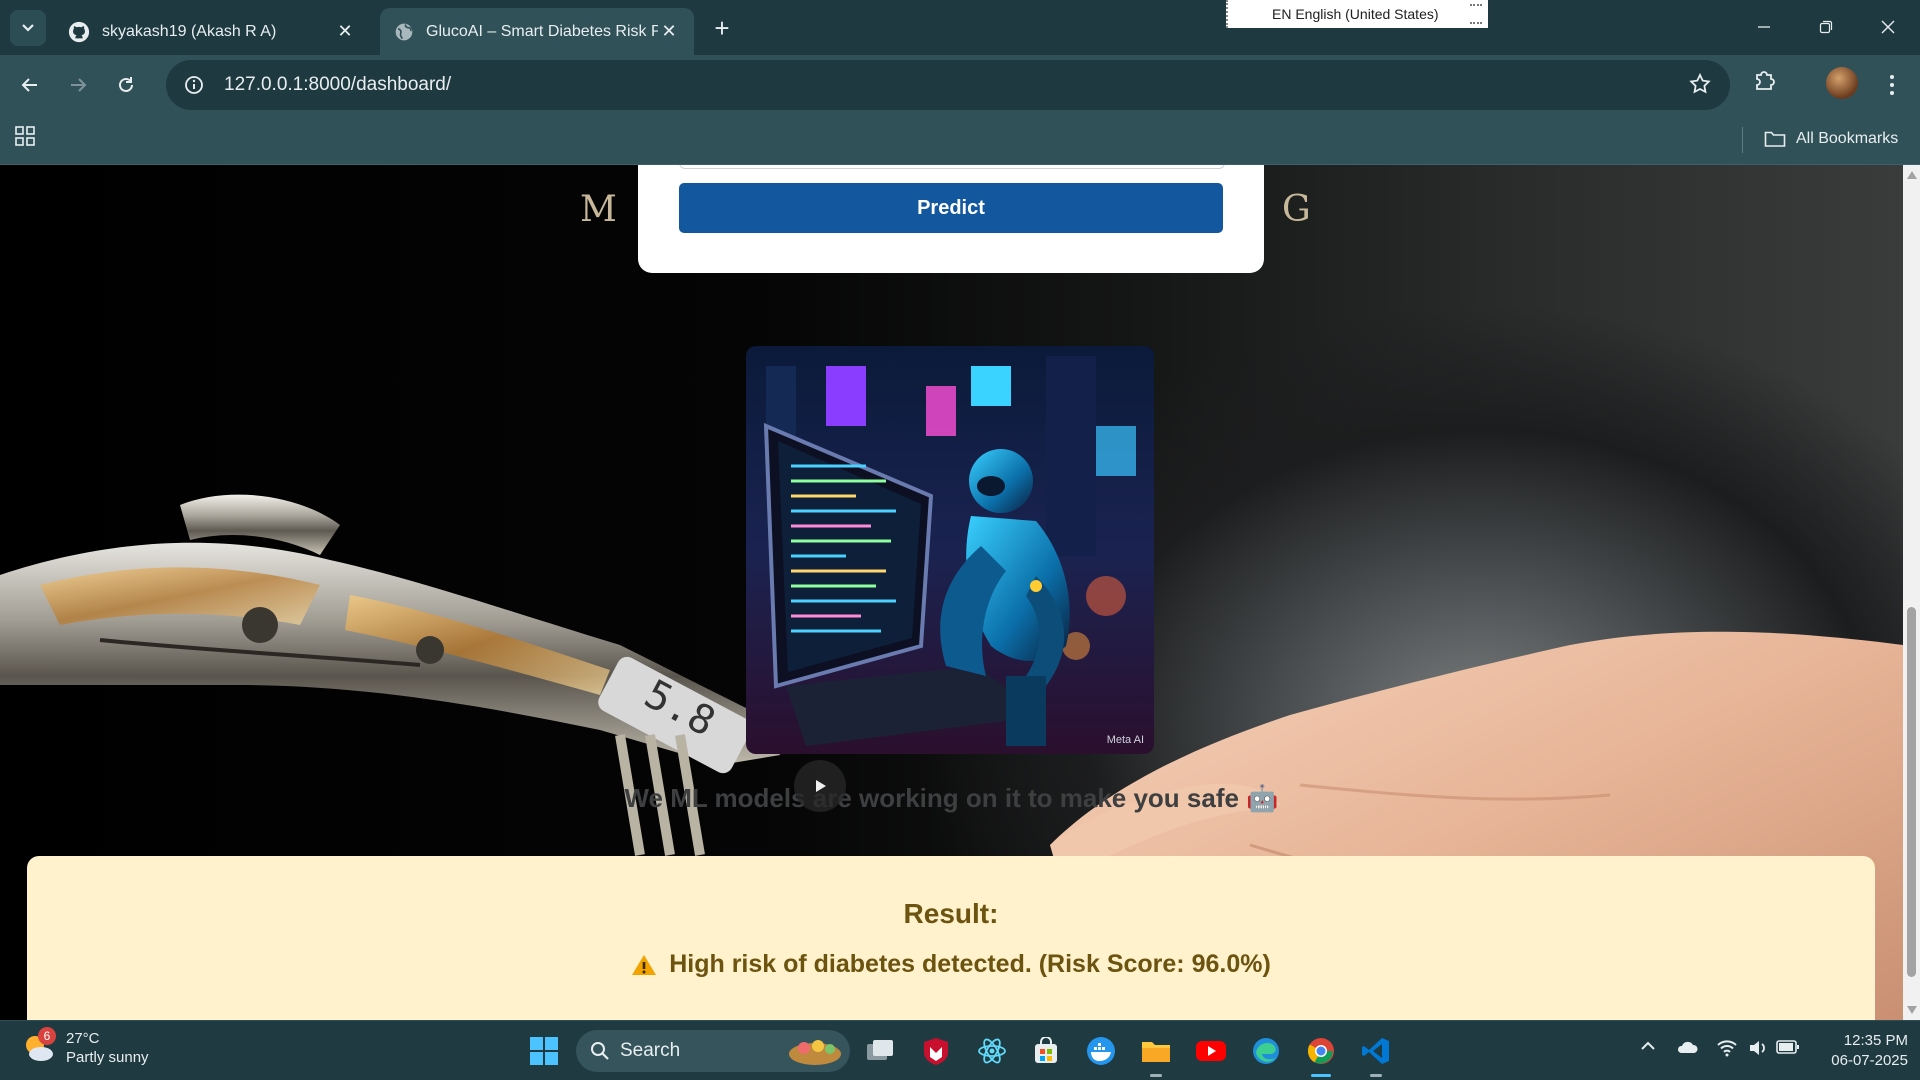  What do you see at coordinates (1156, 1054) in the screenshot?
I see `taskbar-file-explorer` at bounding box center [1156, 1054].